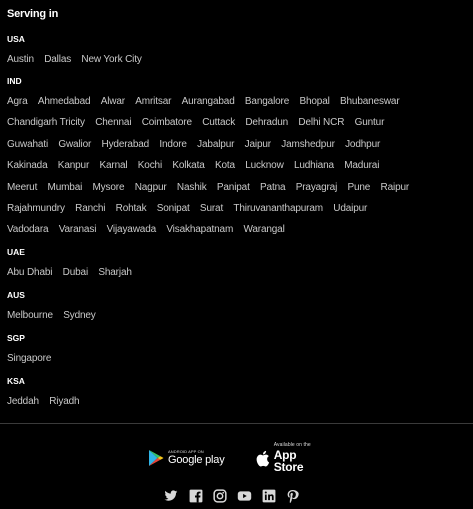  I want to click on city-link: Patna, so click(273, 187).